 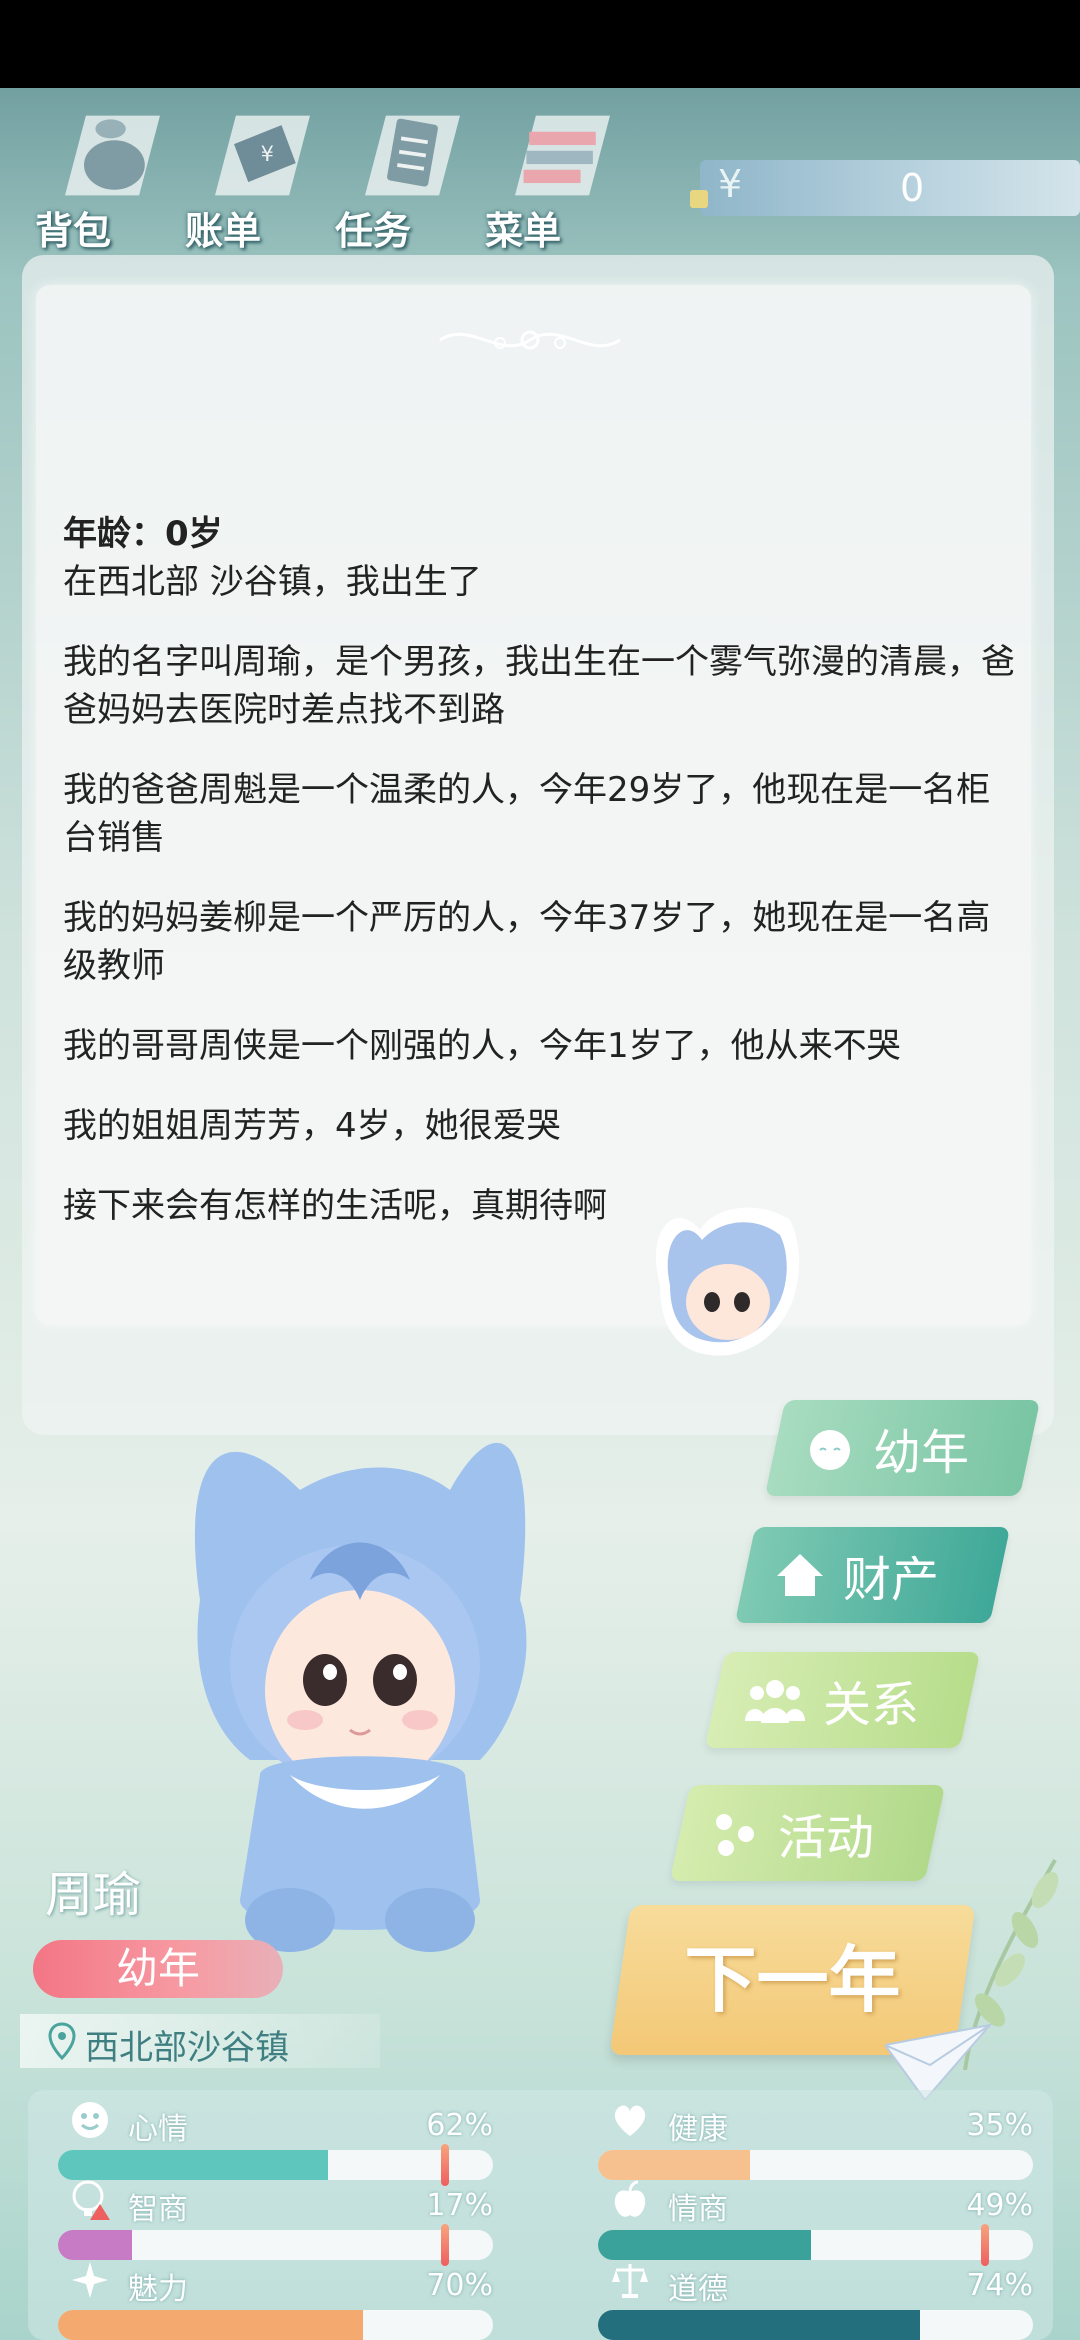 What do you see at coordinates (871, 1705) in the screenshot?
I see `relations-button-label: 关系` at bounding box center [871, 1705].